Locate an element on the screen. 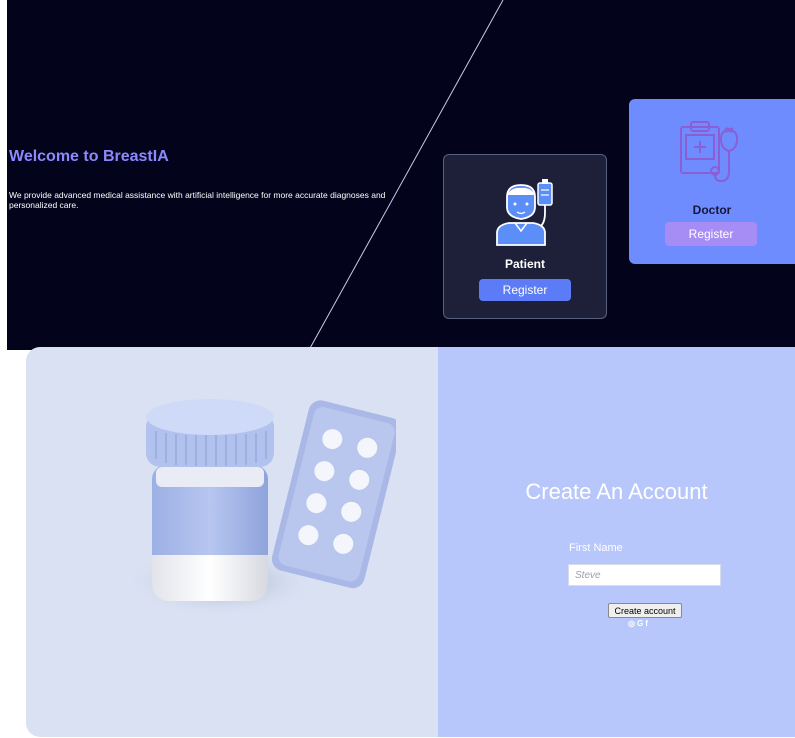 The width and height of the screenshot is (795, 738). doctor-title: Doctor is located at coordinates (712, 210).